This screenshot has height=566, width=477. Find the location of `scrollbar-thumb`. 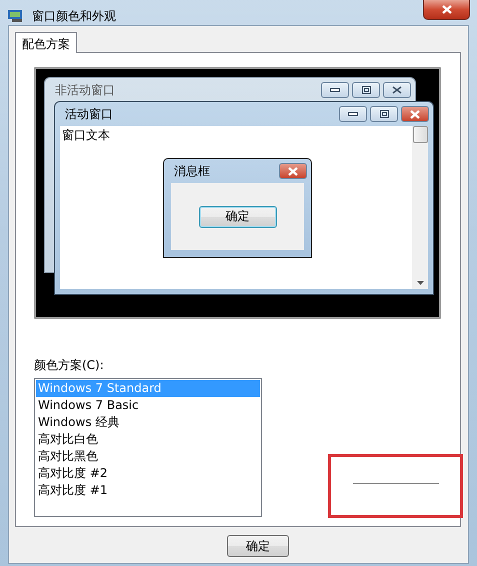

scrollbar-thumb is located at coordinates (420, 134).